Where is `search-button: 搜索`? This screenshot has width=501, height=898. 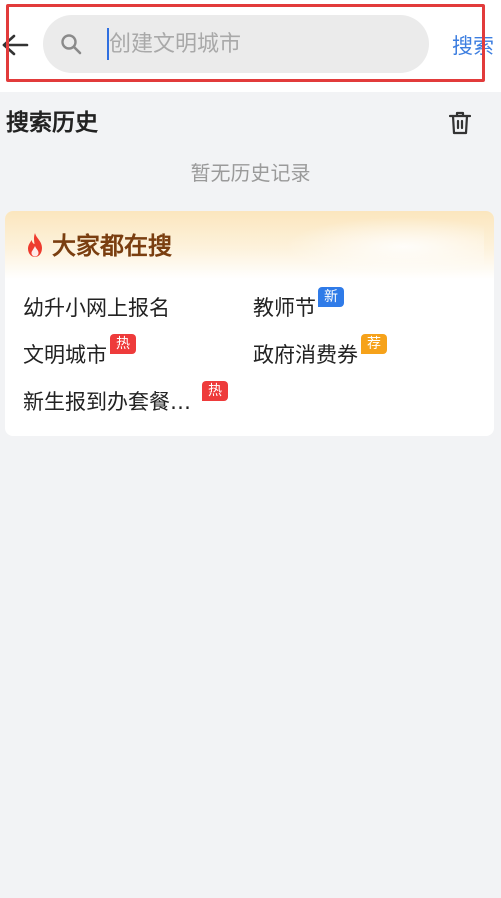 search-button: 搜索 is located at coordinates (473, 46).